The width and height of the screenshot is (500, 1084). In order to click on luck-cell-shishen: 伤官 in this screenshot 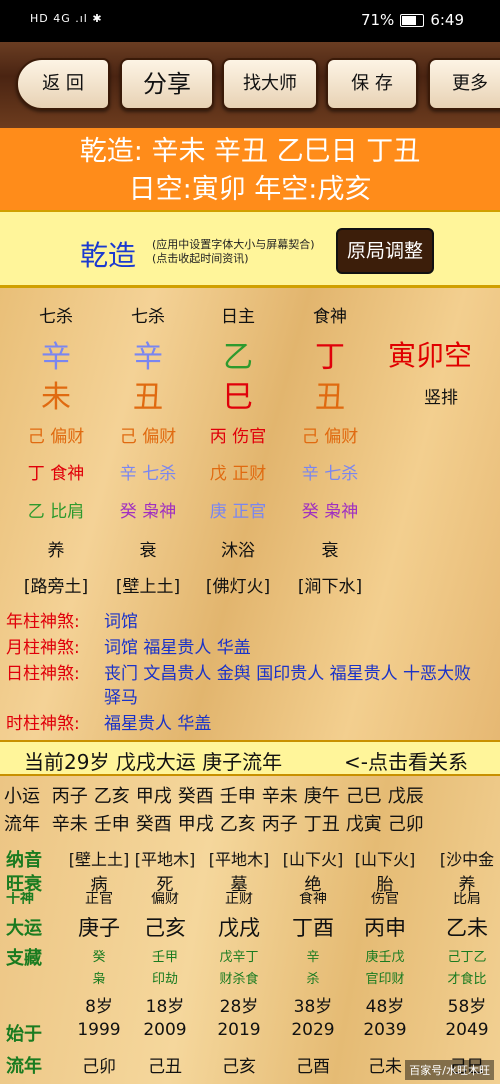, I will do `click(385, 898)`.